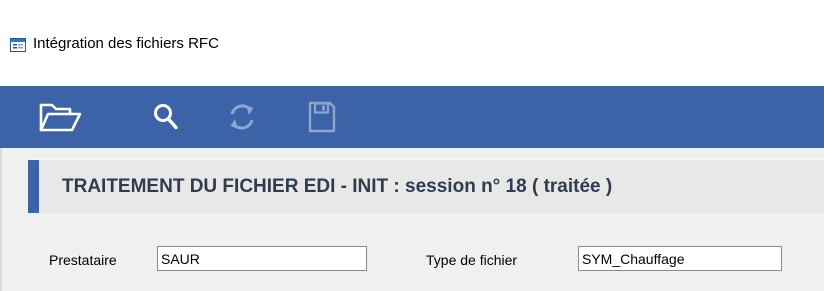 The height and width of the screenshot is (291, 824). I want to click on prestataire-field, so click(262, 258).